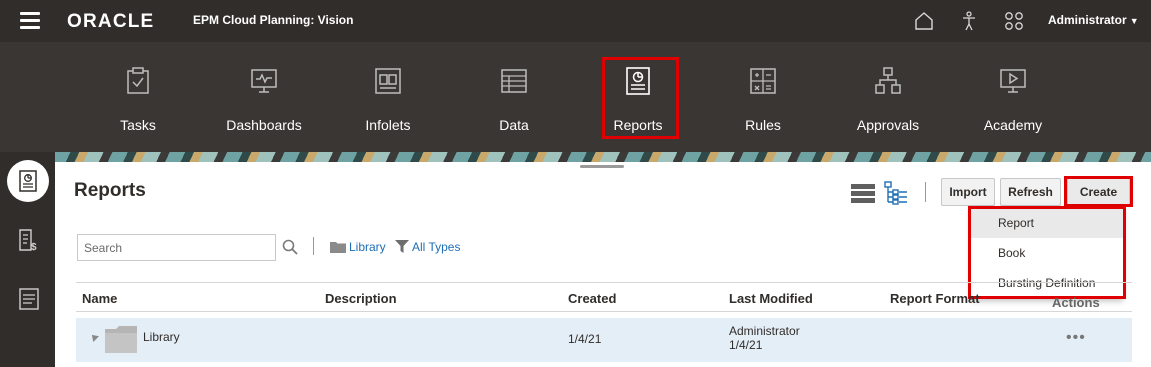  I want to click on import-button: Import, so click(968, 192).